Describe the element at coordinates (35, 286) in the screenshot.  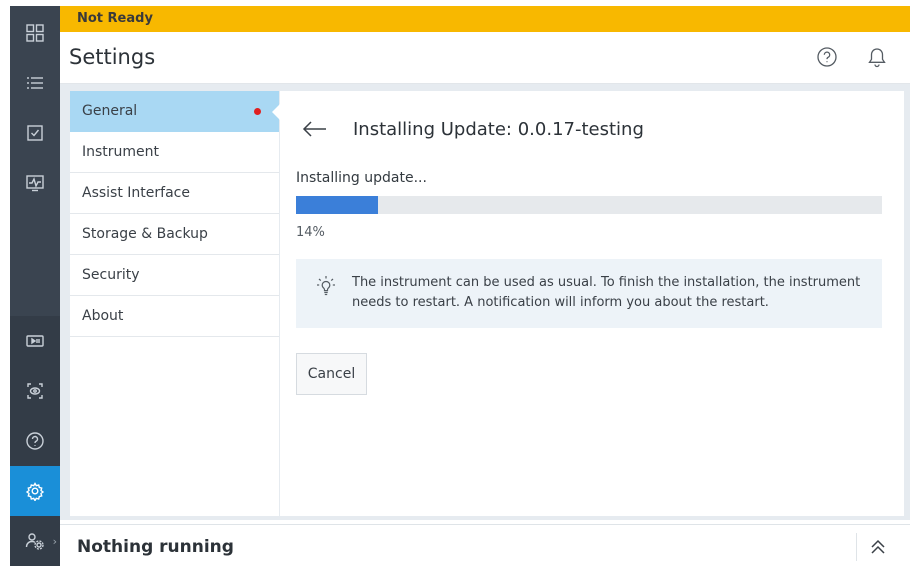
I see `app-rail: ›` at that location.